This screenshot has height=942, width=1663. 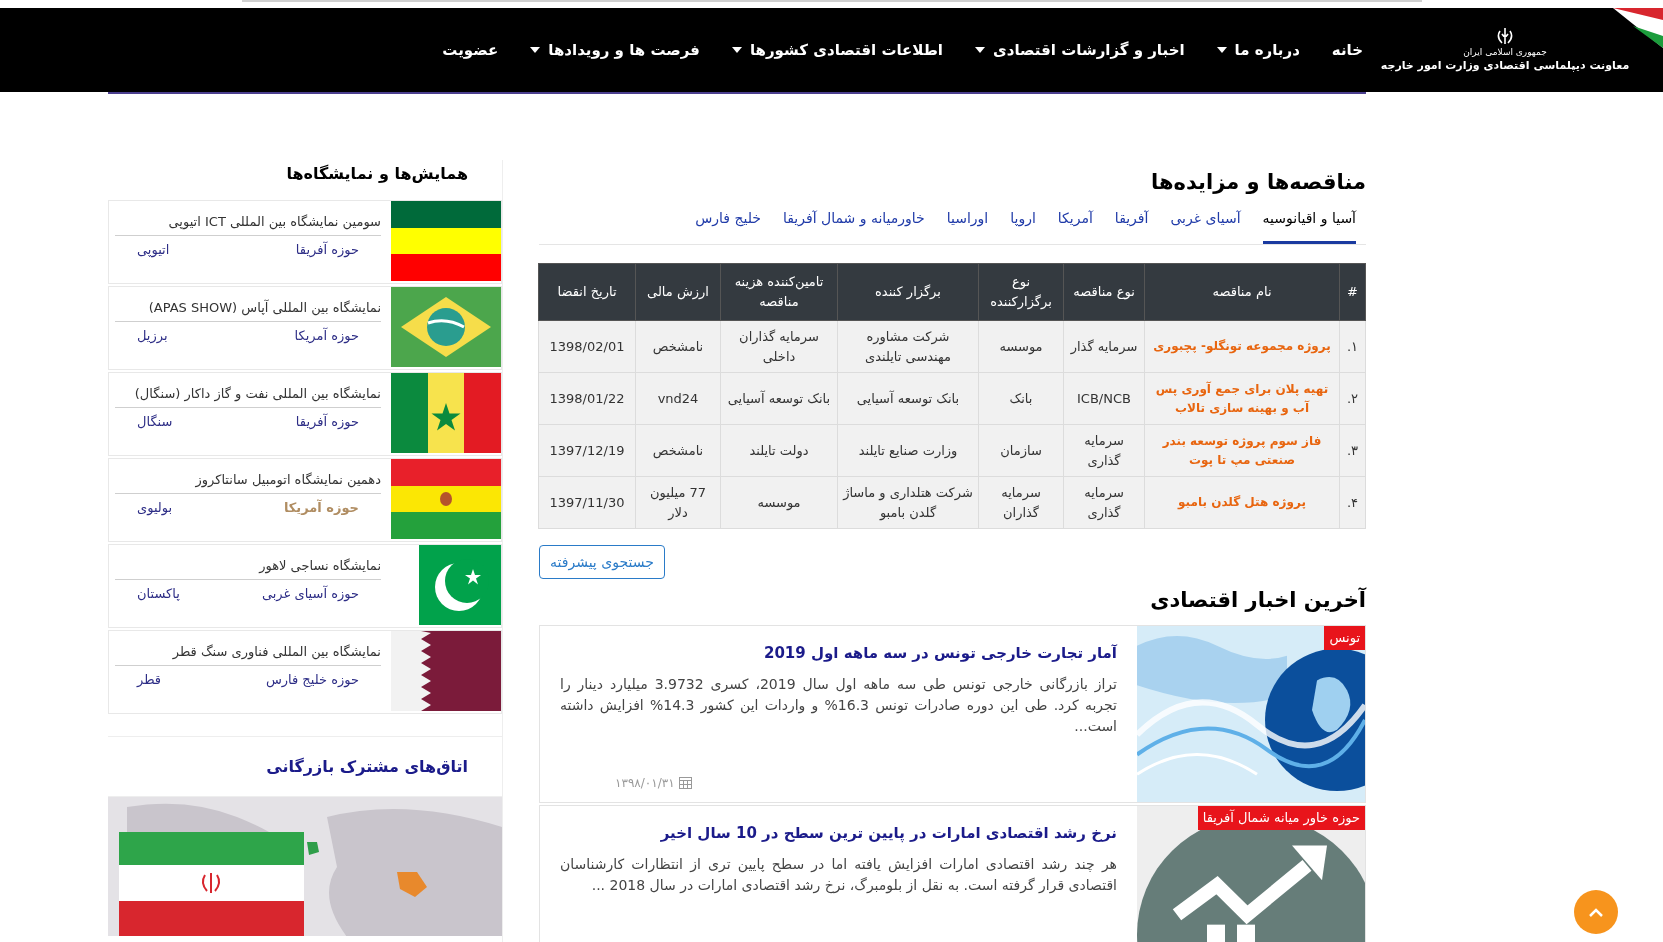 What do you see at coordinates (678, 292) in the screenshot?
I see `column-header: ارزش مالی` at bounding box center [678, 292].